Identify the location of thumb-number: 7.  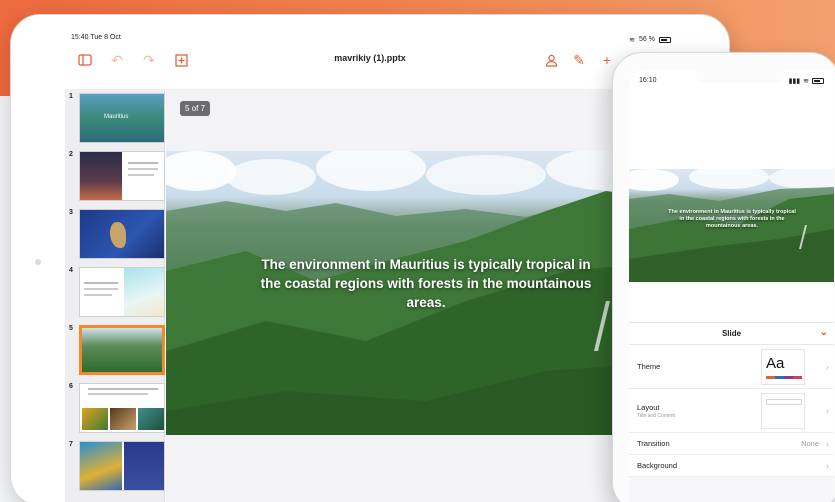
(71, 444).